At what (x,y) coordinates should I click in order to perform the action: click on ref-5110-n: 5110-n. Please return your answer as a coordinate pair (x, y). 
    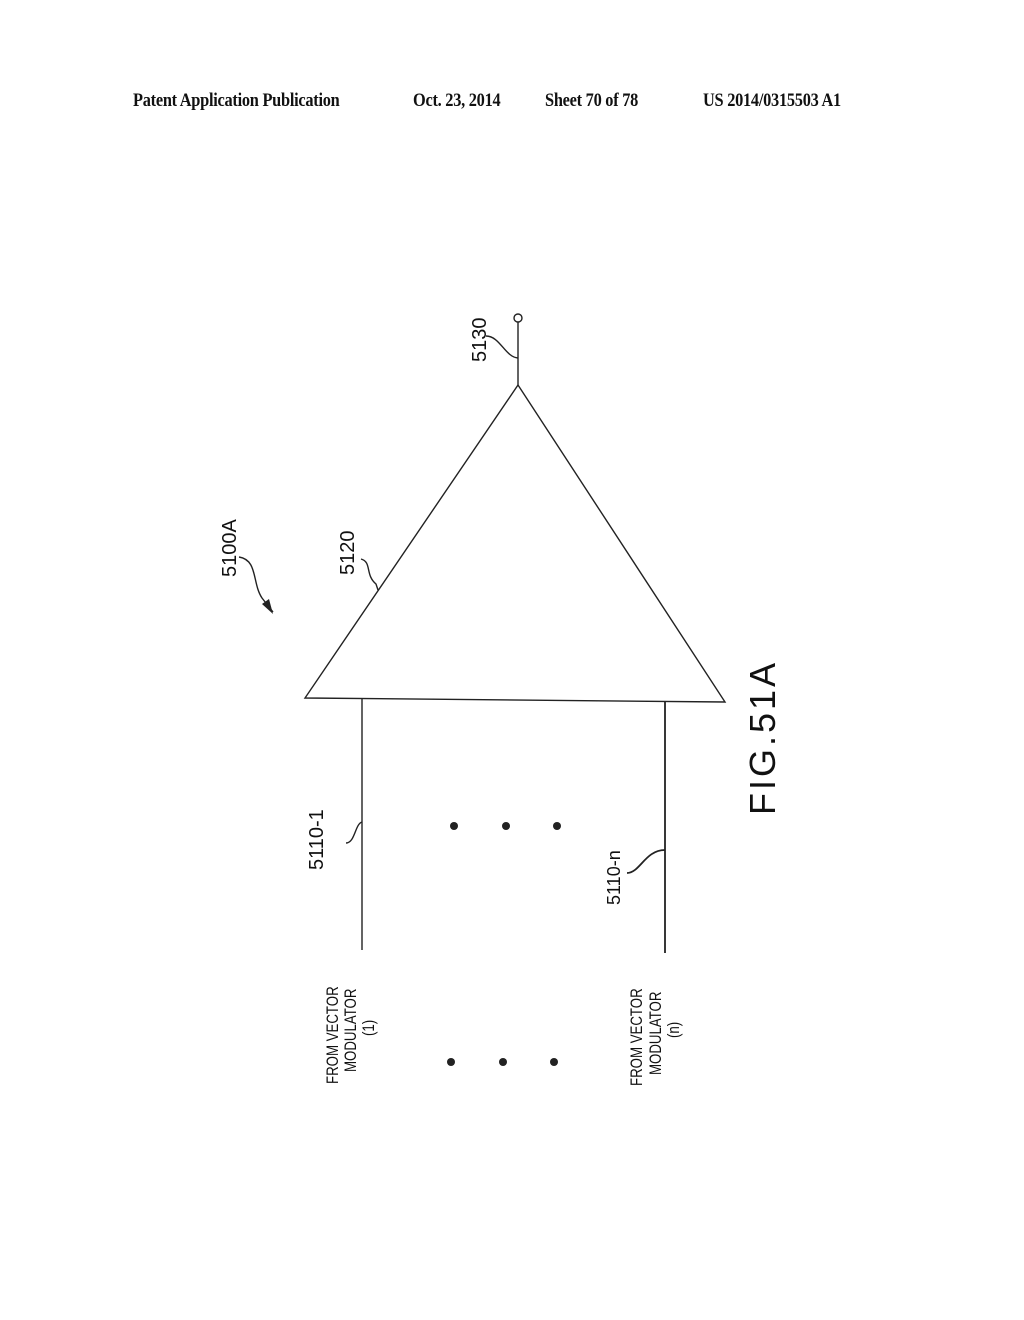
    Looking at the image, I should click on (614, 877).